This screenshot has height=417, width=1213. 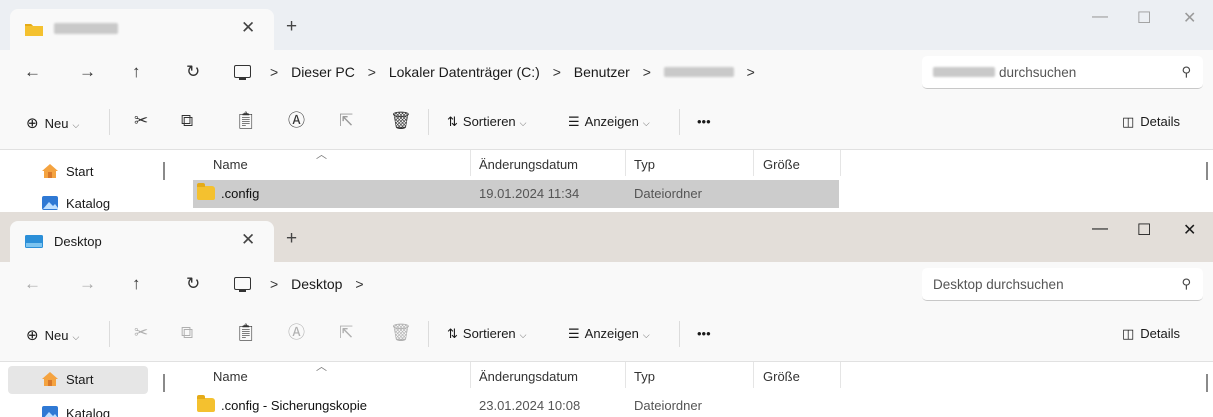 I want to click on breadcrumb-this-pc: Dieser PC, so click(x=323, y=72).